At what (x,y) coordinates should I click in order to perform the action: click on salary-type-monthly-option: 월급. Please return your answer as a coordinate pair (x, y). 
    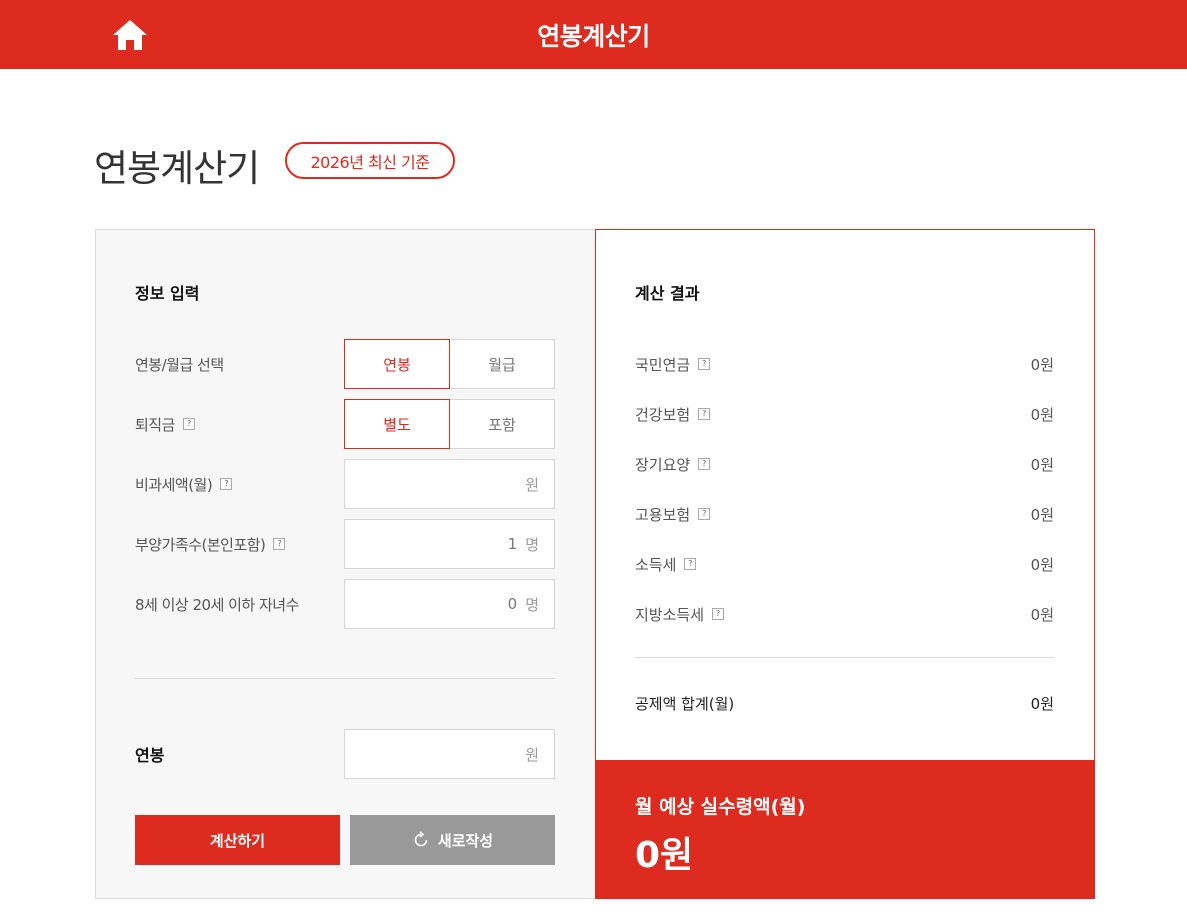
    Looking at the image, I should click on (502, 364).